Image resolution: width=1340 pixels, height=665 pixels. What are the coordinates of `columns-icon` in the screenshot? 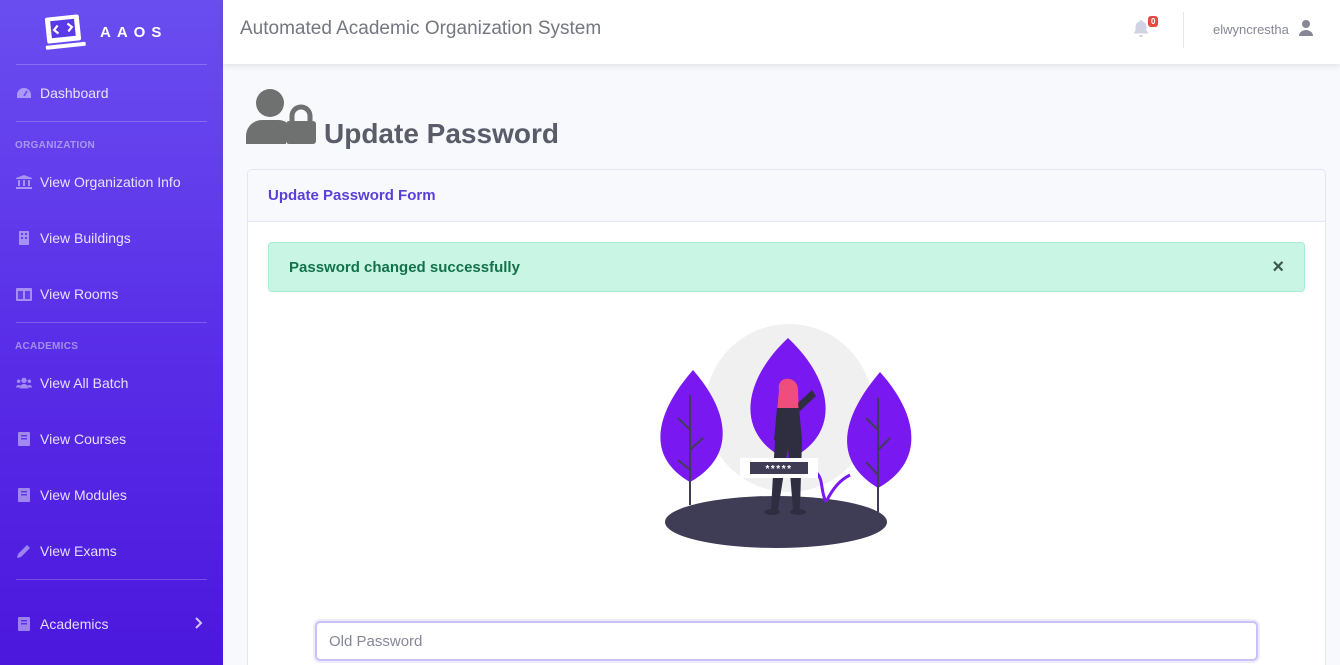 It's located at (24, 294).